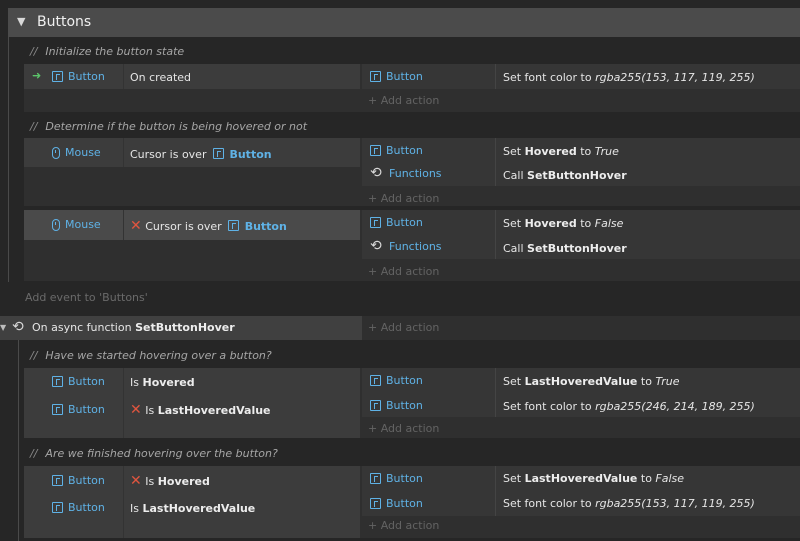 This screenshot has width=800, height=541. Describe the element at coordinates (86, 297) in the screenshot. I see `add-event-button: Add event to 'Buttons'` at that location.